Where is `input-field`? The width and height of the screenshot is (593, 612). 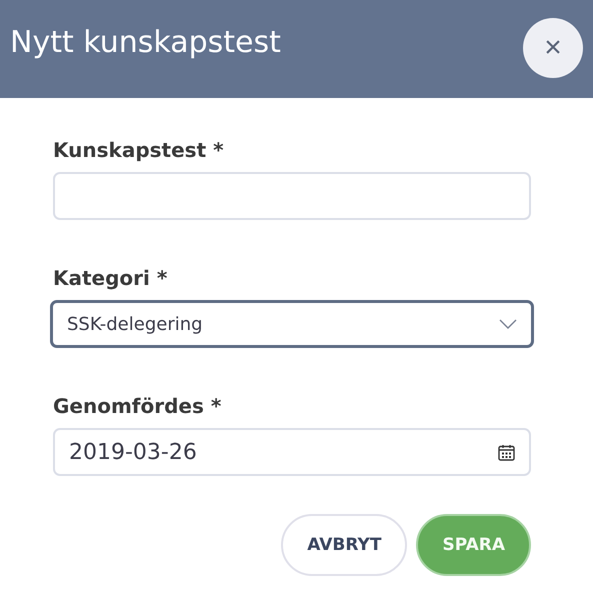 input-field is located at coordinates (292, 196).